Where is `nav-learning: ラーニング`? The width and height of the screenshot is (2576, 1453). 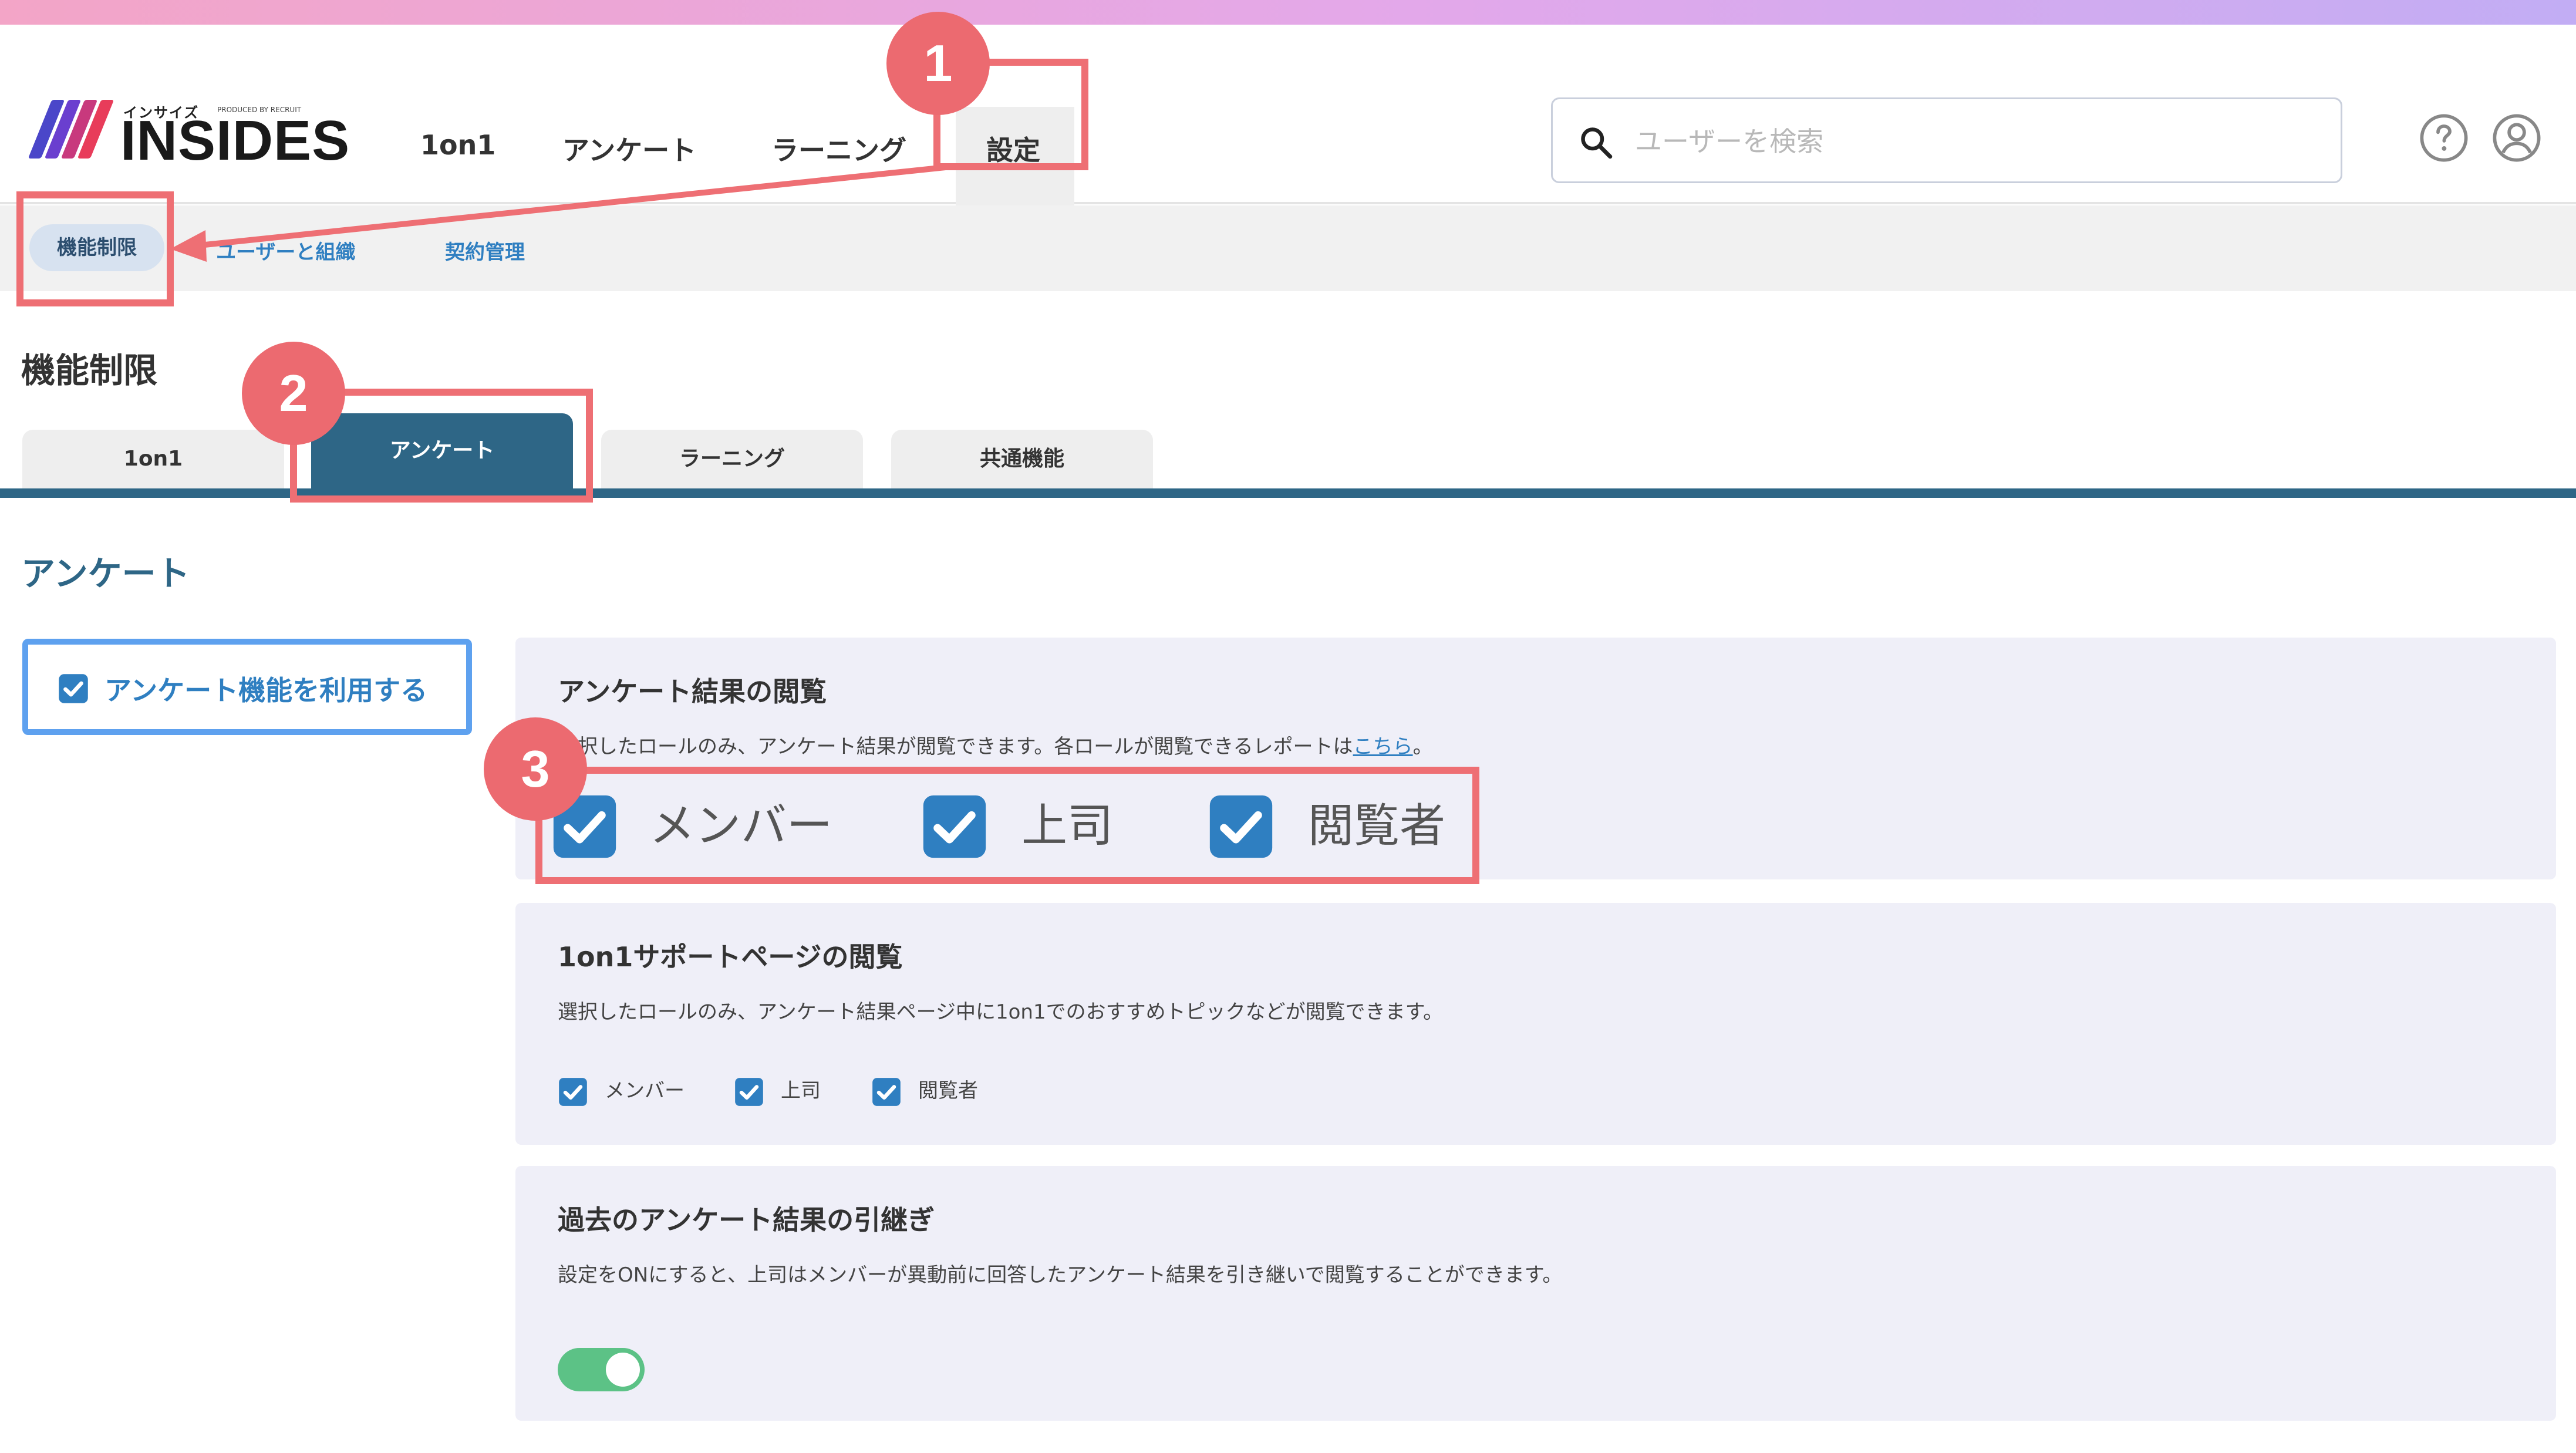
nav-learning: ラーニング is located at coordinates (838, 148).